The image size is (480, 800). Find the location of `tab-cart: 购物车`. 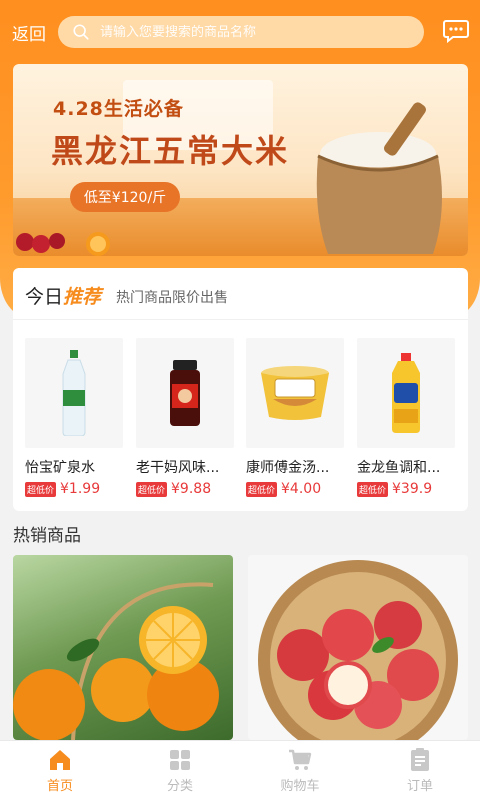

tab-cart: 购物车 is located at coordinates (300, 770).